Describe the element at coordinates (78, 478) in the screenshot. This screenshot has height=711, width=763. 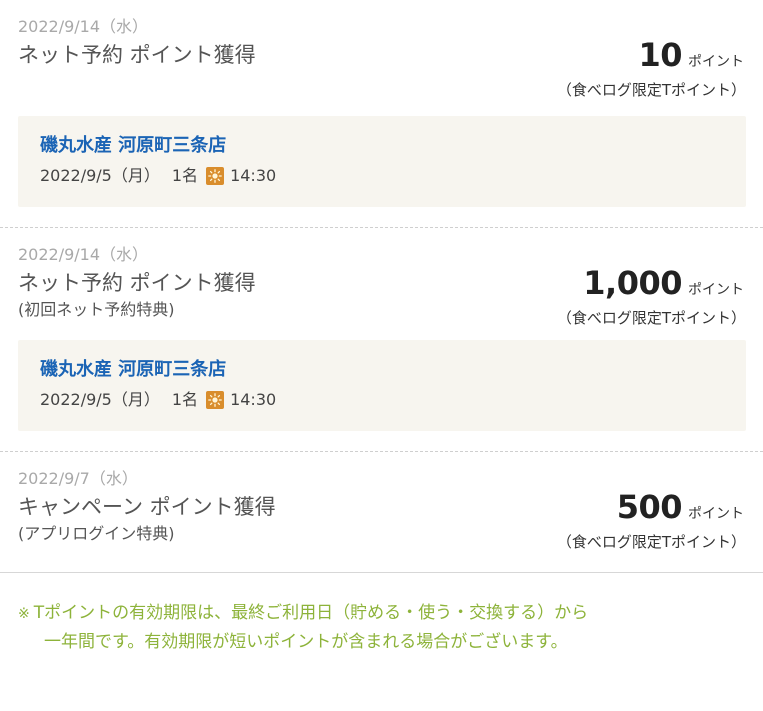
I see `entry-date: 2022/9/7（水）` at that location.